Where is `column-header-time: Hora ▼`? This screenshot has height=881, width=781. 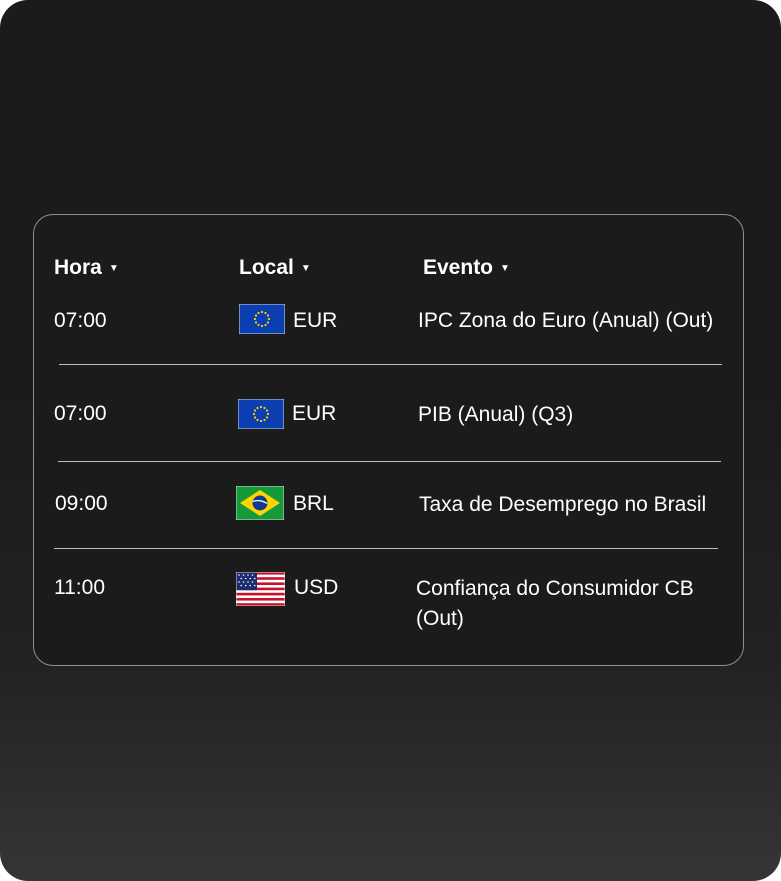 column-header-time: Hora ▼ is located at coordinates (86, 268).